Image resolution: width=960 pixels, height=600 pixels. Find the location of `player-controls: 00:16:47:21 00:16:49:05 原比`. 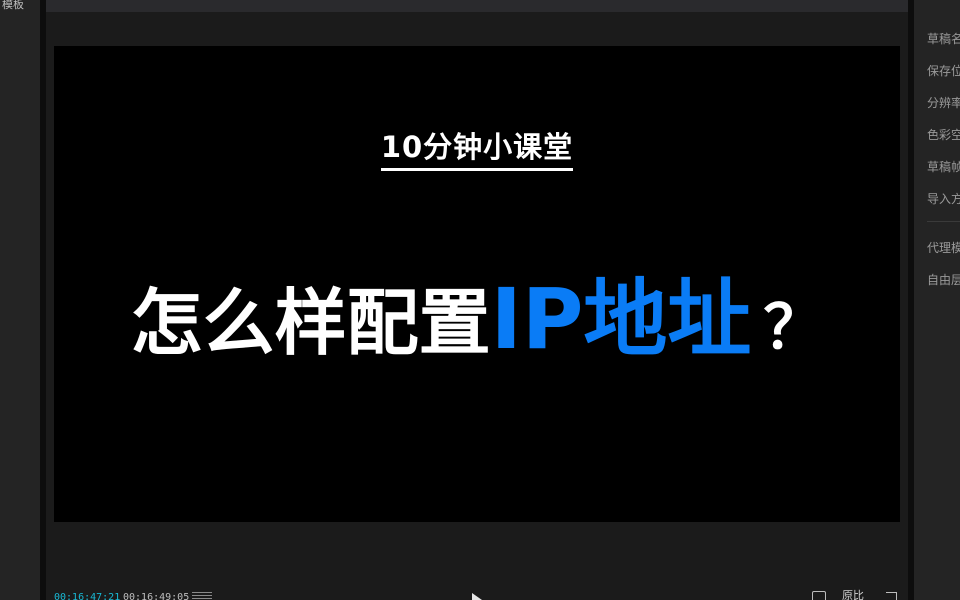

player-controls: 00:16:47:21 00:16:49:05 原比 is located at coordinates (477, 594).